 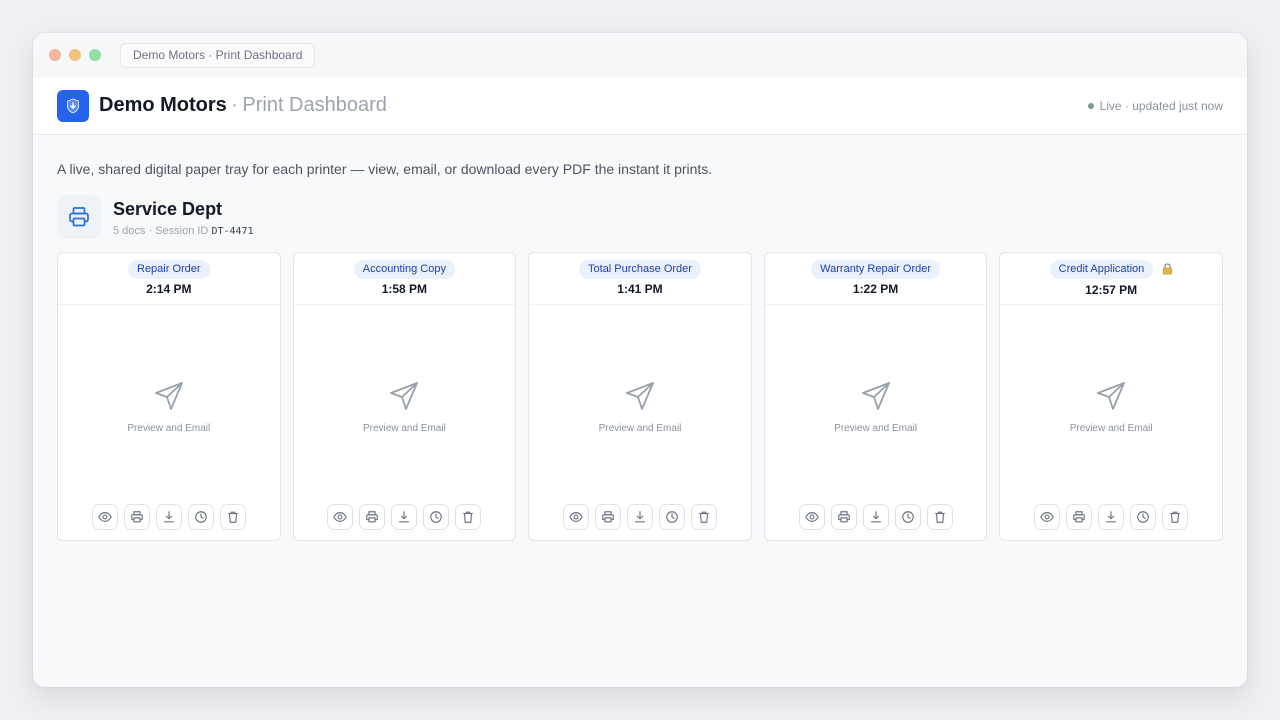 I want to click on document-card-header: Credit Application 12:57 PM, so click(x=1111, y=279).